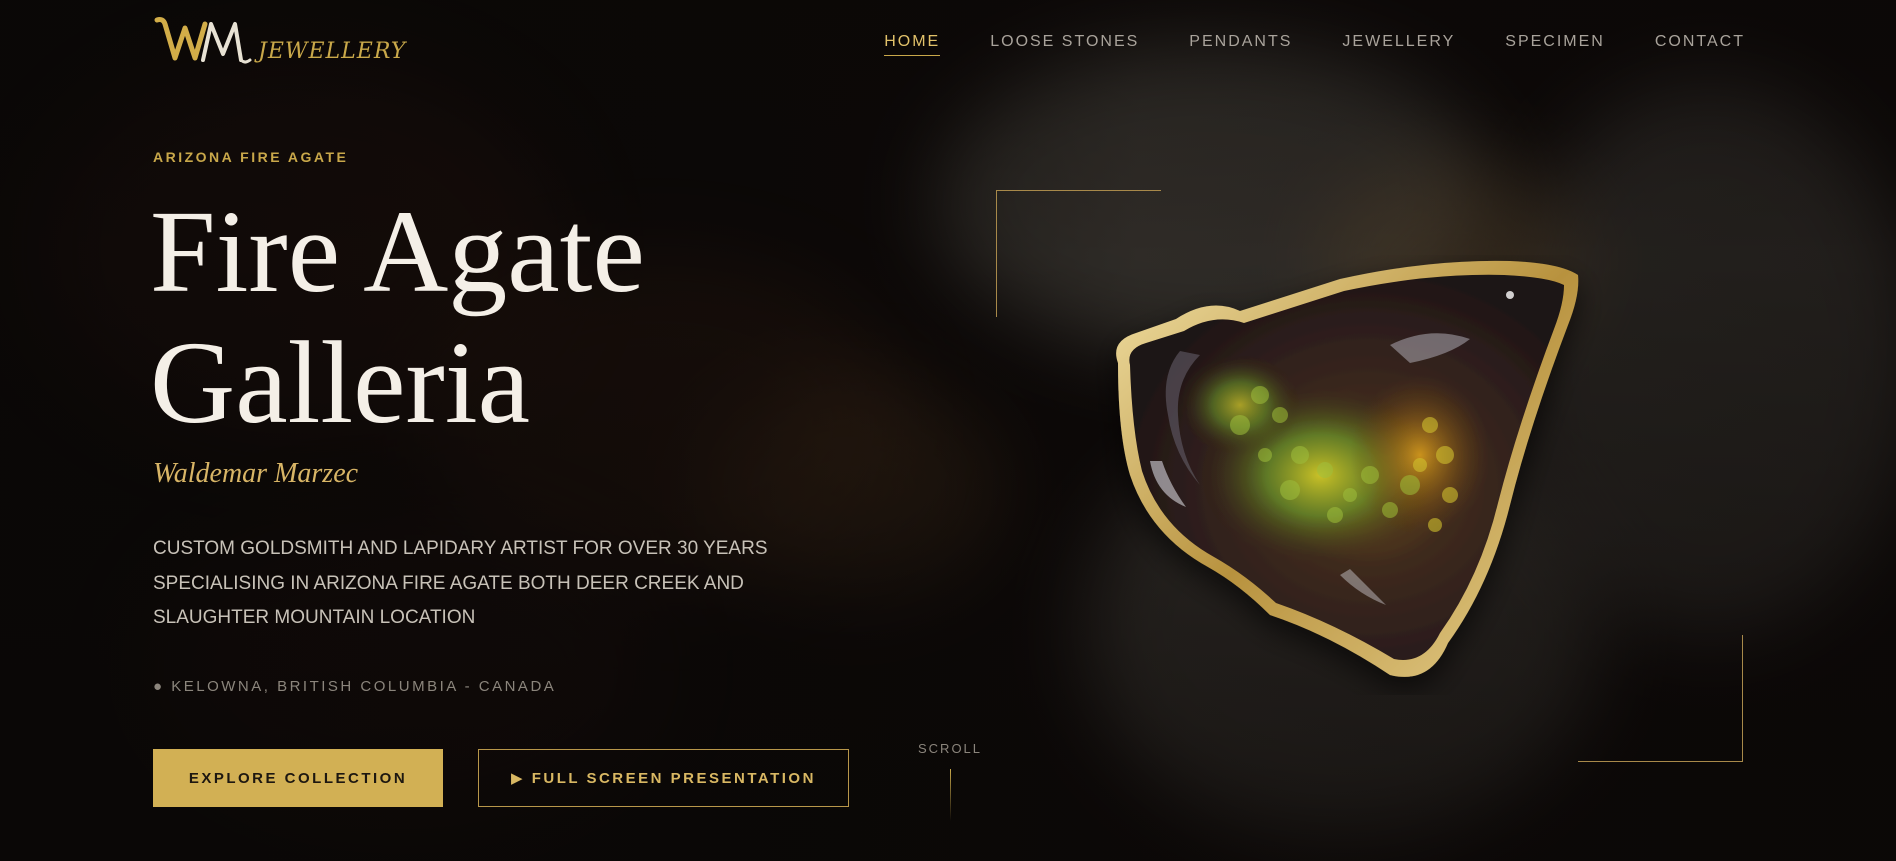 The image size is (1896, 861). Describe the element at coordinates (1398, 44) in the screenshot. I see `nav-jewellery: JEWELLERY` at that location.